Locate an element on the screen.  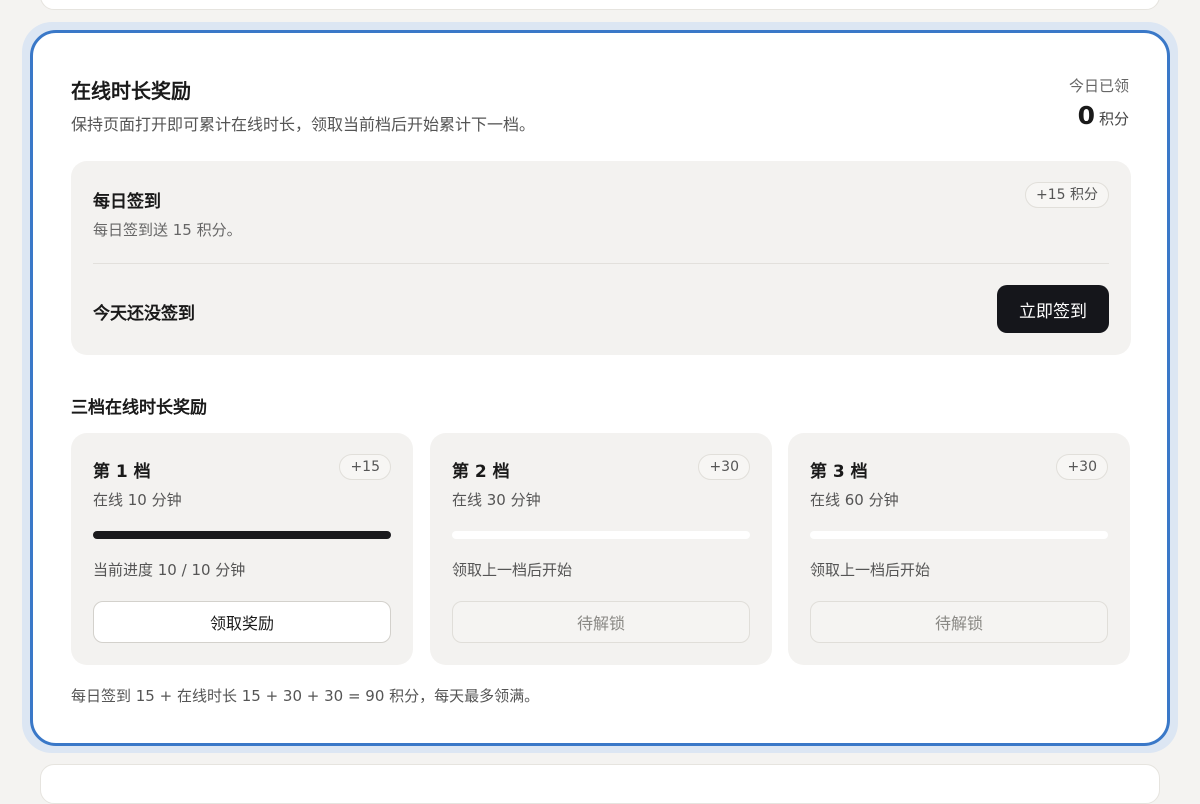
today-points-number: 0 is located at coordinates (1086, 115).